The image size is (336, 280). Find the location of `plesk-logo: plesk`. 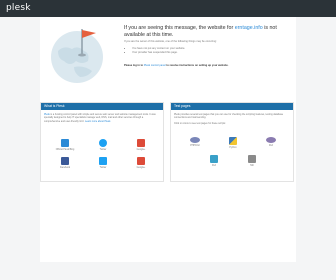

plesk-logo: plesk is located at coordinates (18, 8).